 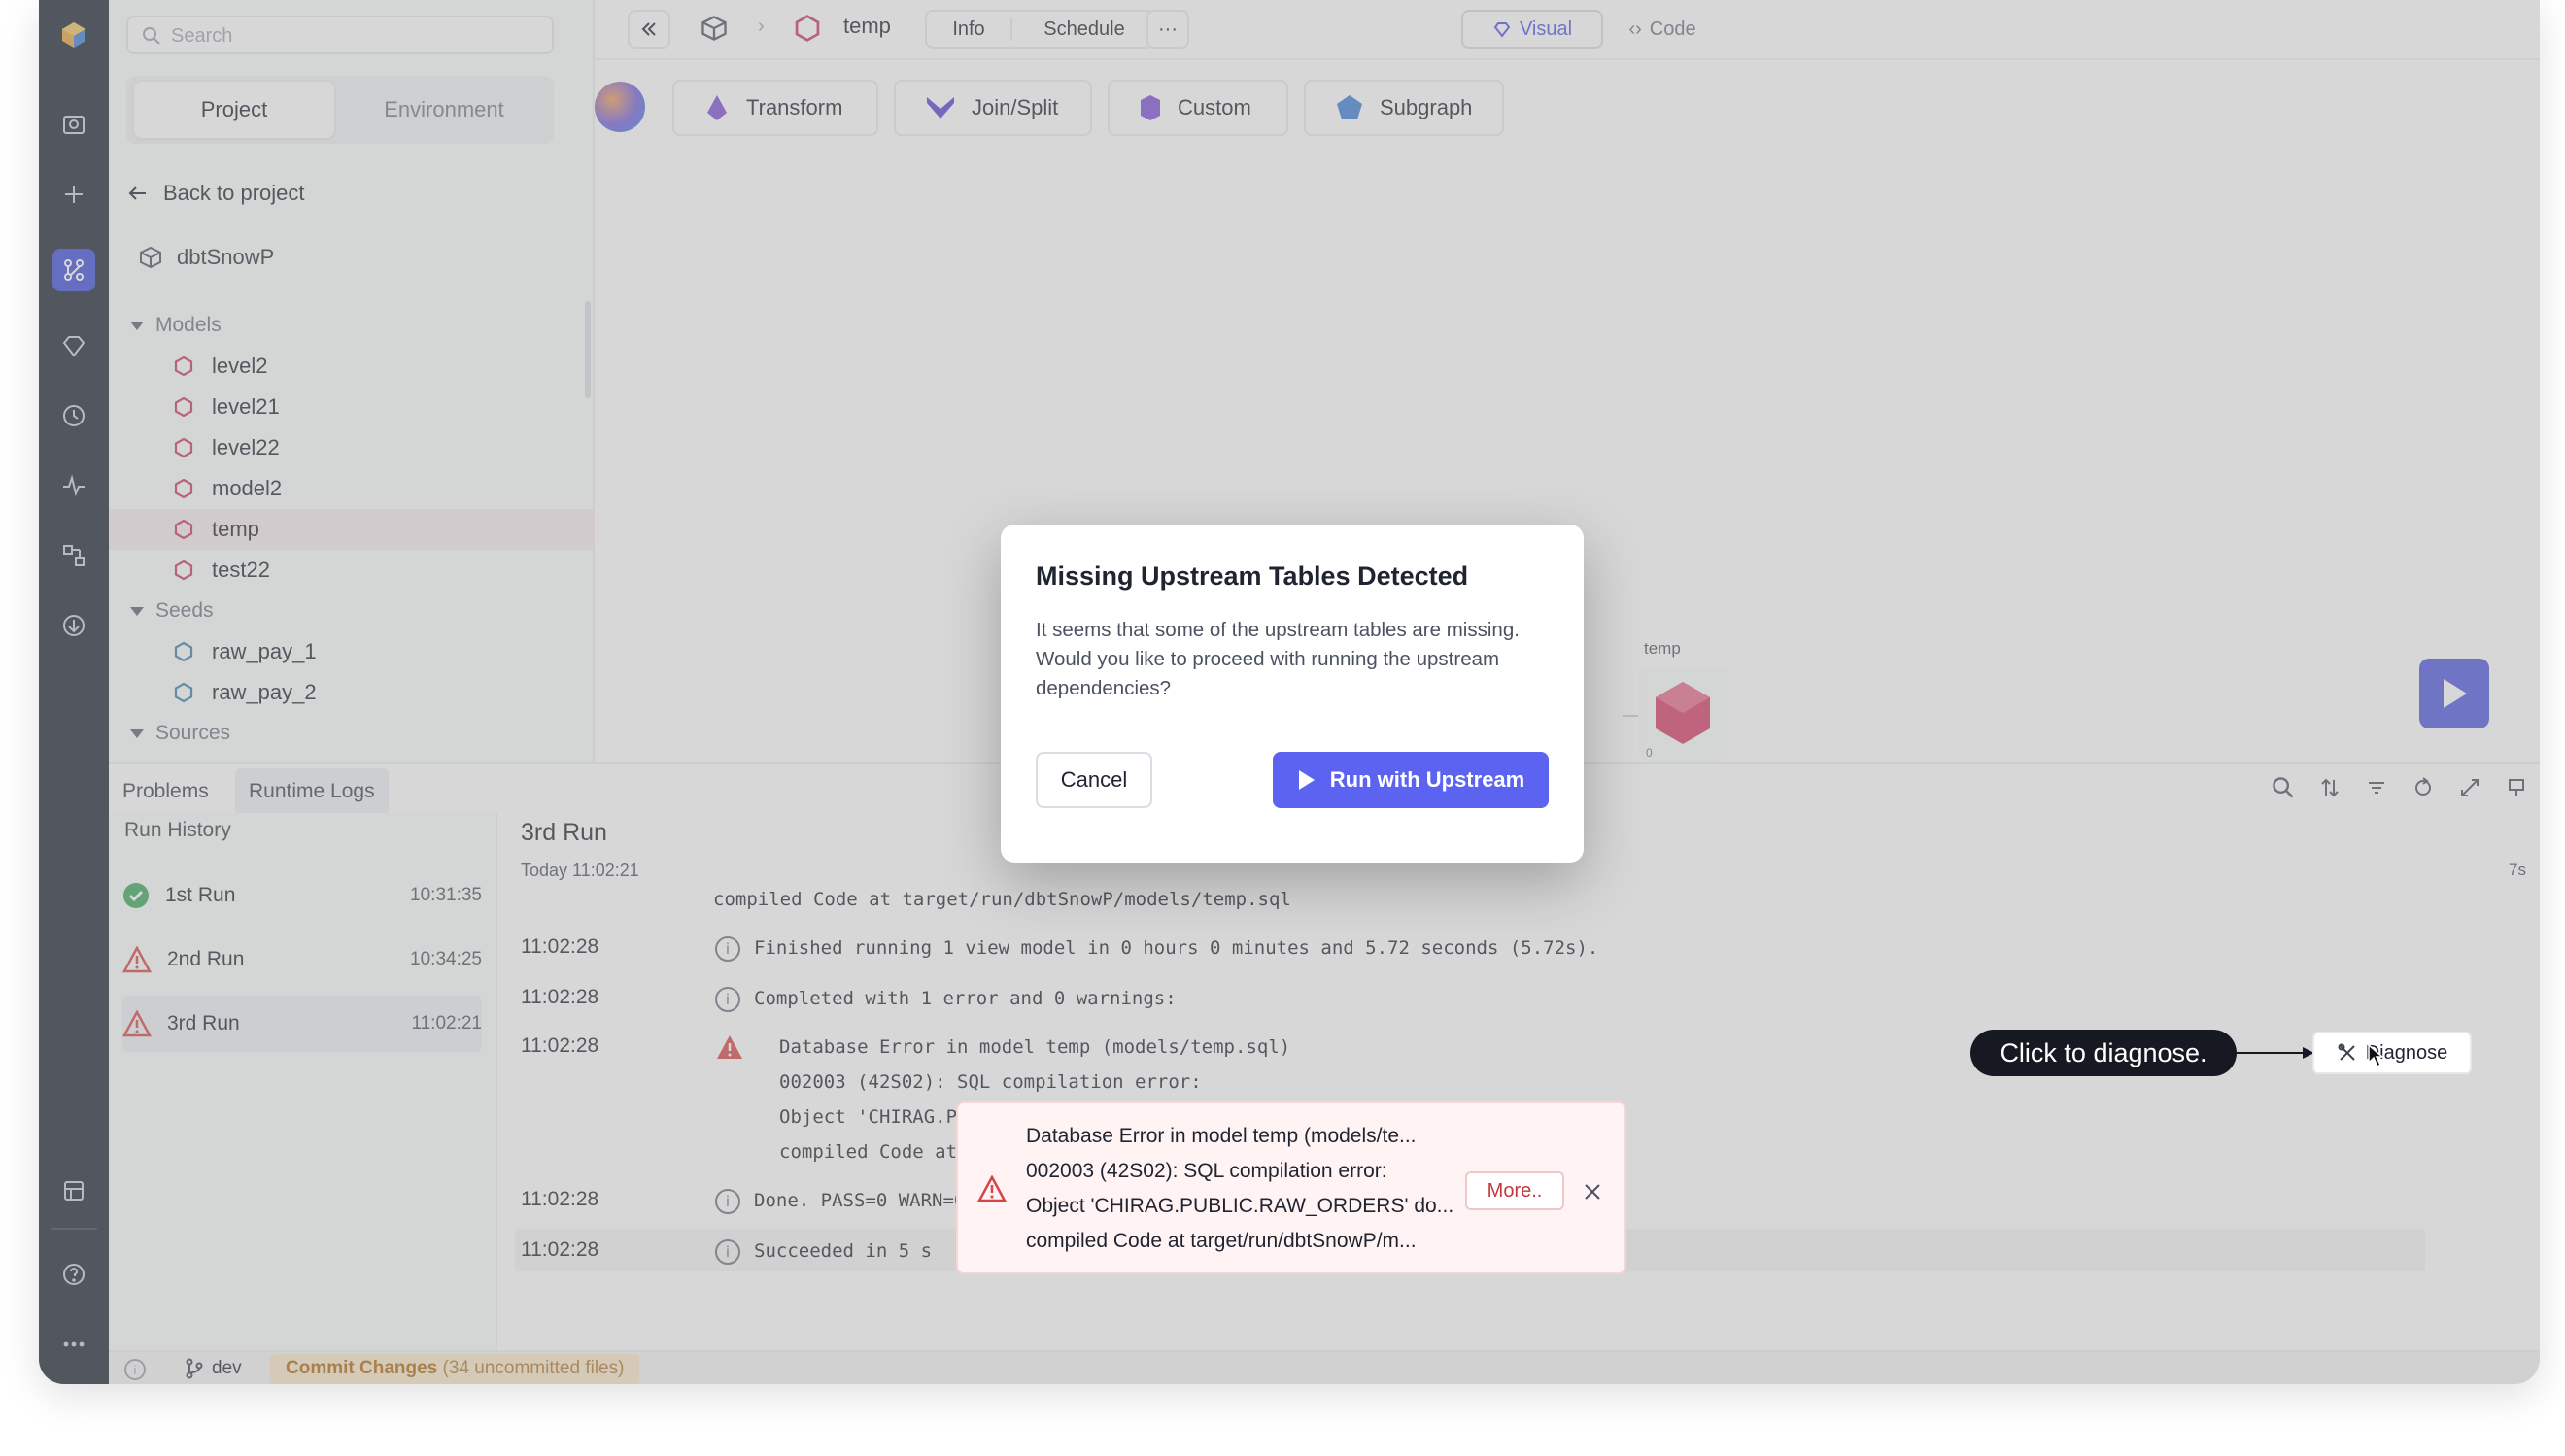 What do you see at coordinates (1427, 779) in the screenshot?
I see `run-with-upstream-label: Run with Upstream` at bounding box center [1427, 779].